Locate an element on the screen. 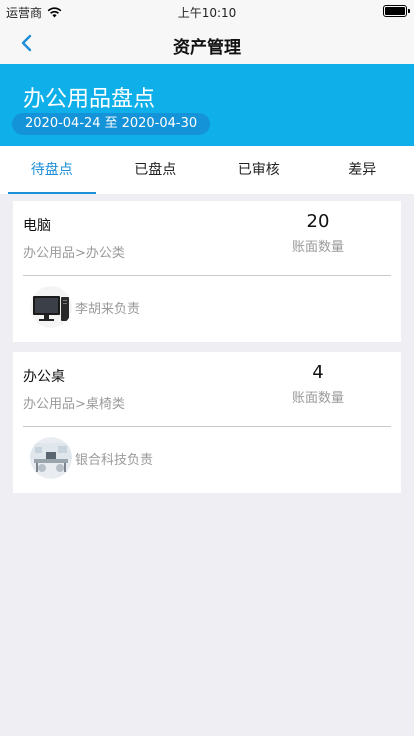 The width and height of the screenshot is (414, 736). status-time: 上午10:10 is located at coordinates (207, 13).